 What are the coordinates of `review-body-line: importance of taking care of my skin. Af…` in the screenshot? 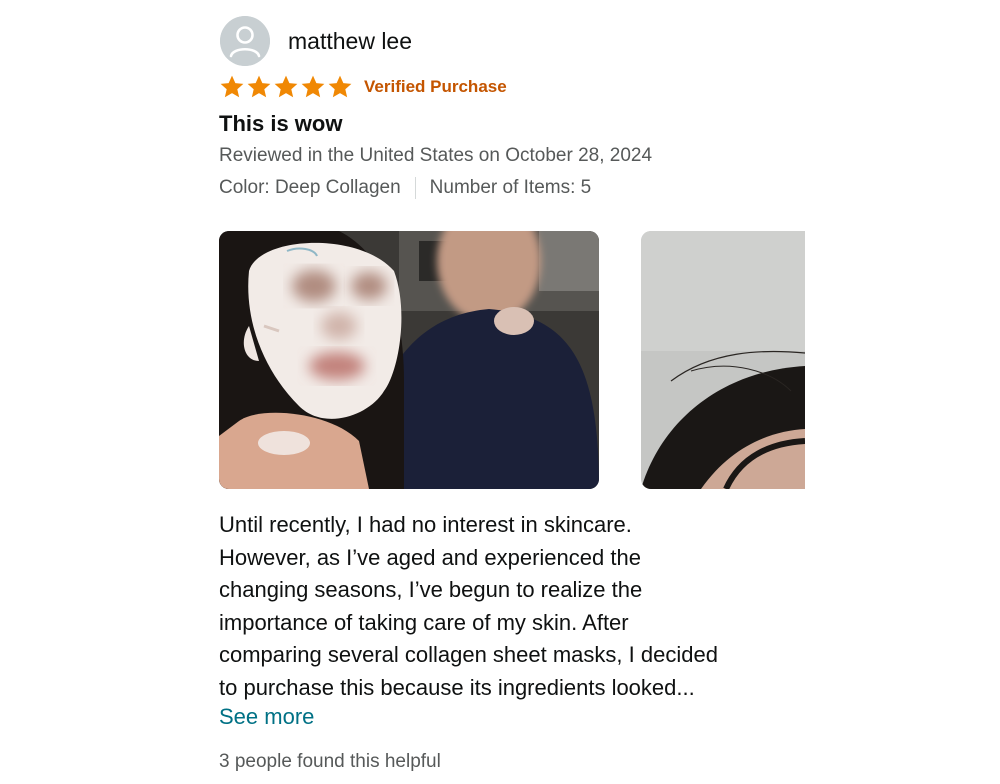 It's located at (424, 622).